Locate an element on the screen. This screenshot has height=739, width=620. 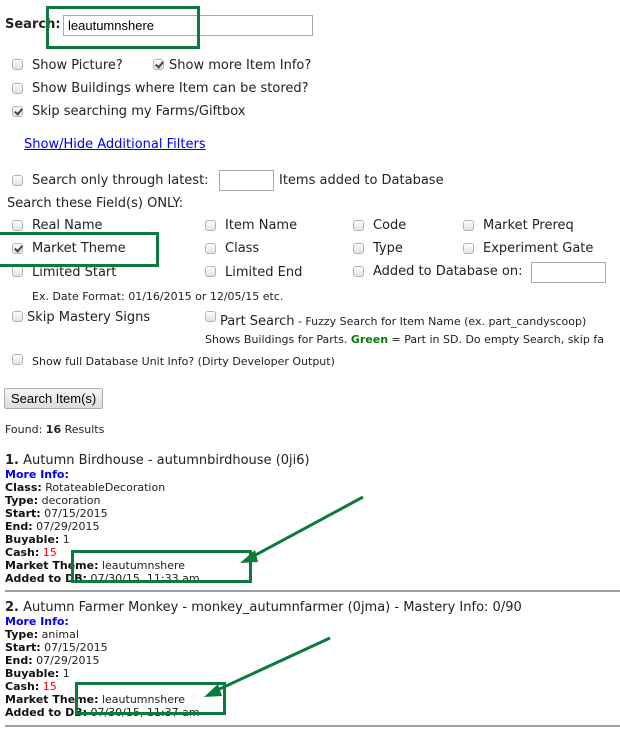
annotation-arrows is located at coordinates (284, 596).